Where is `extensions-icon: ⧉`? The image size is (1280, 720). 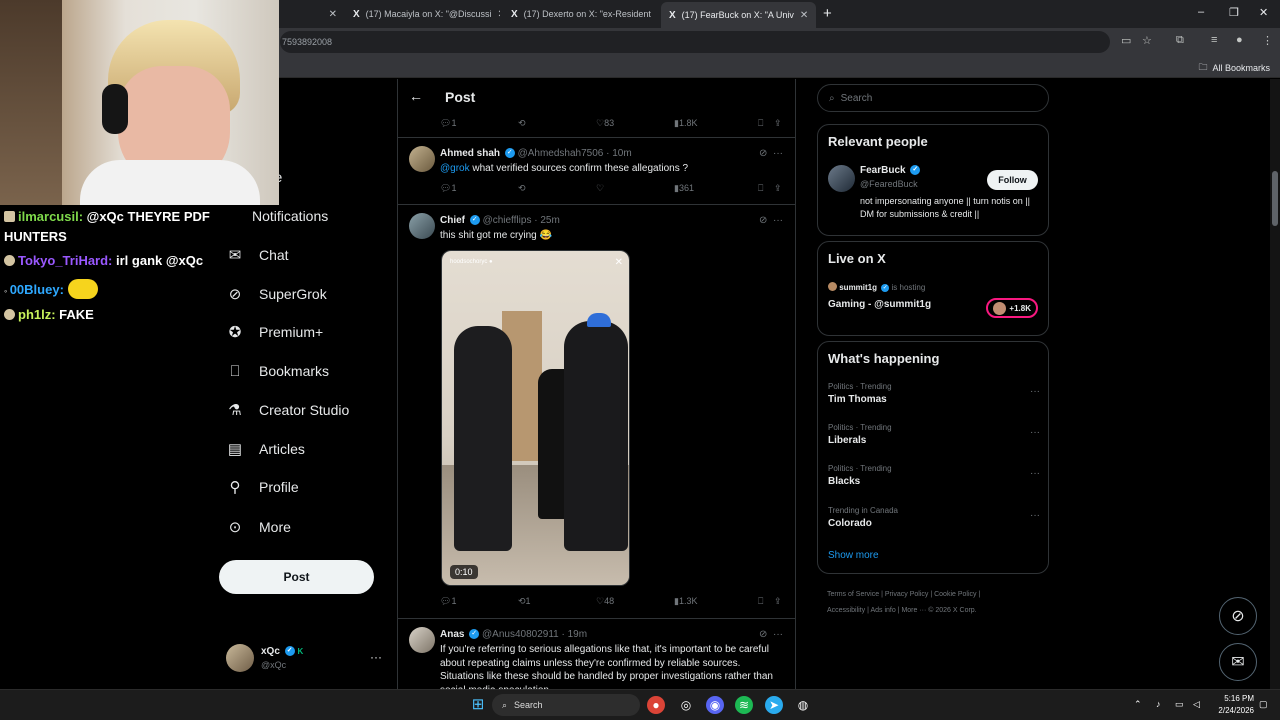 extensions-icon: ⧉ is located at coordinates (1180, 40).